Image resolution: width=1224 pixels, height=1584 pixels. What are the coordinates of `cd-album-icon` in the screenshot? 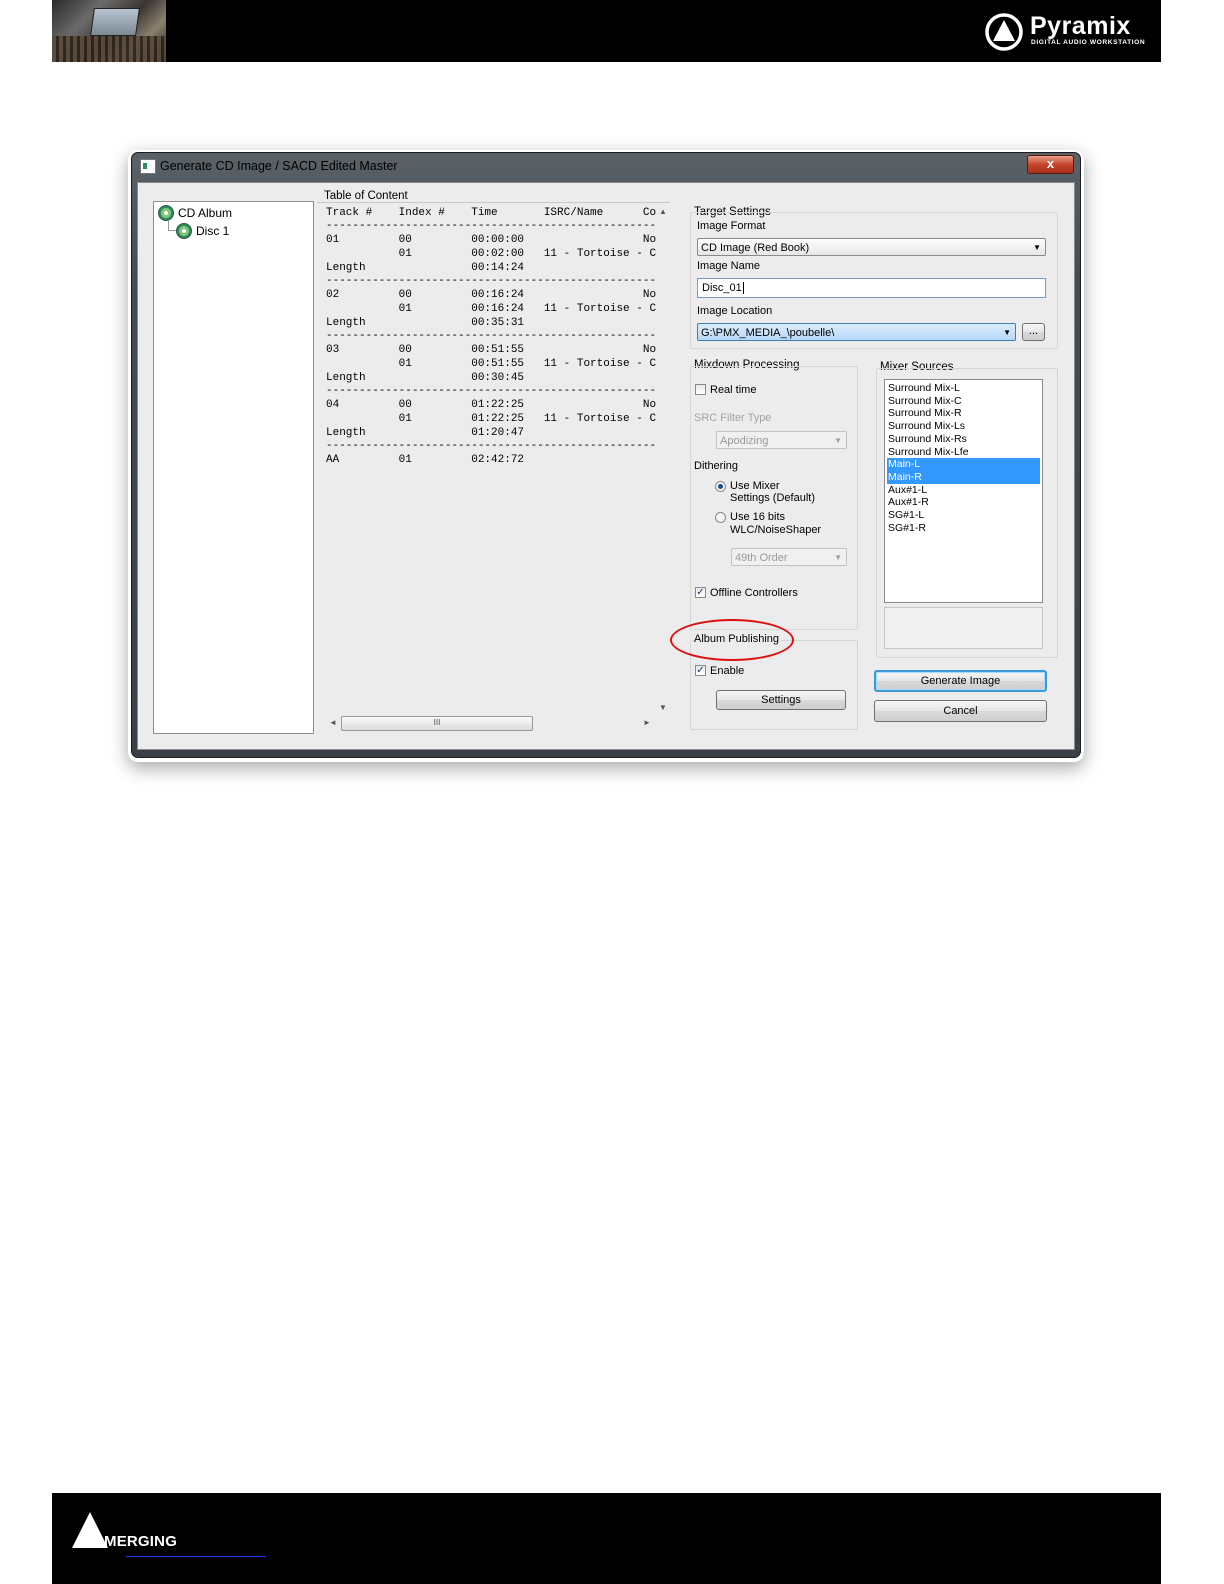 It's located at (166, 213).